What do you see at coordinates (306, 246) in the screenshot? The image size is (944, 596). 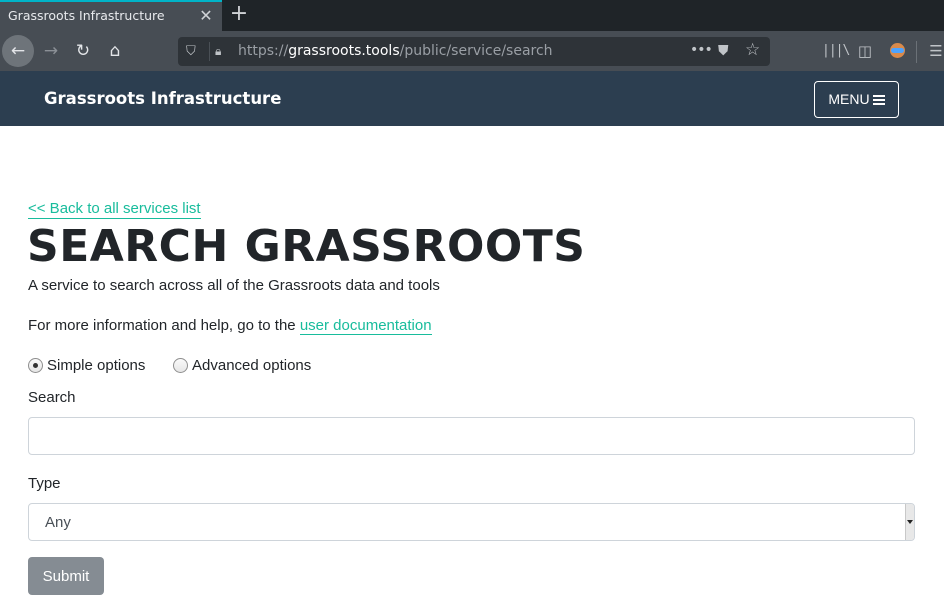 I see `page-title: SEARCH GRASSROOTS` at bounding box center [306, 246].